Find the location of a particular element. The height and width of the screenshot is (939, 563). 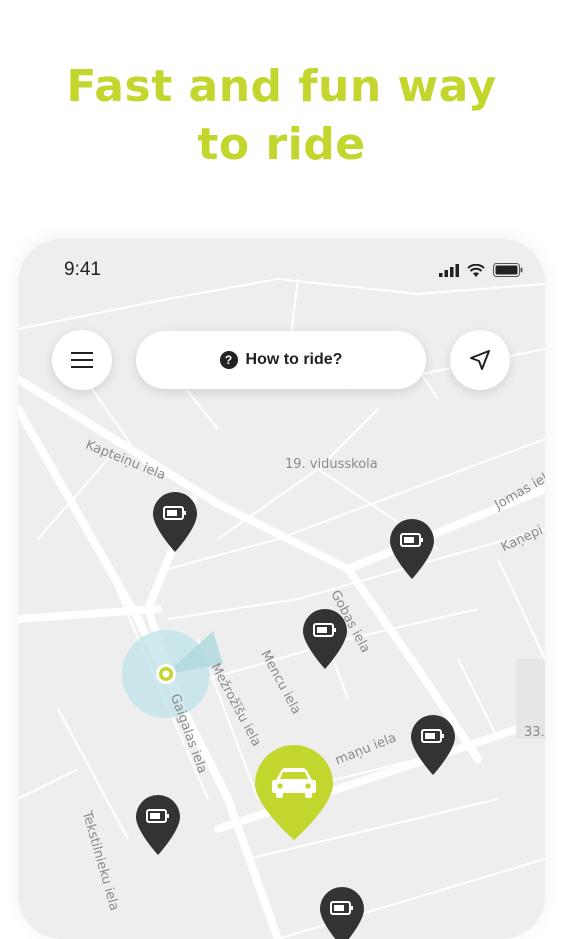

signal-icon is located at coordinates (449, 270).